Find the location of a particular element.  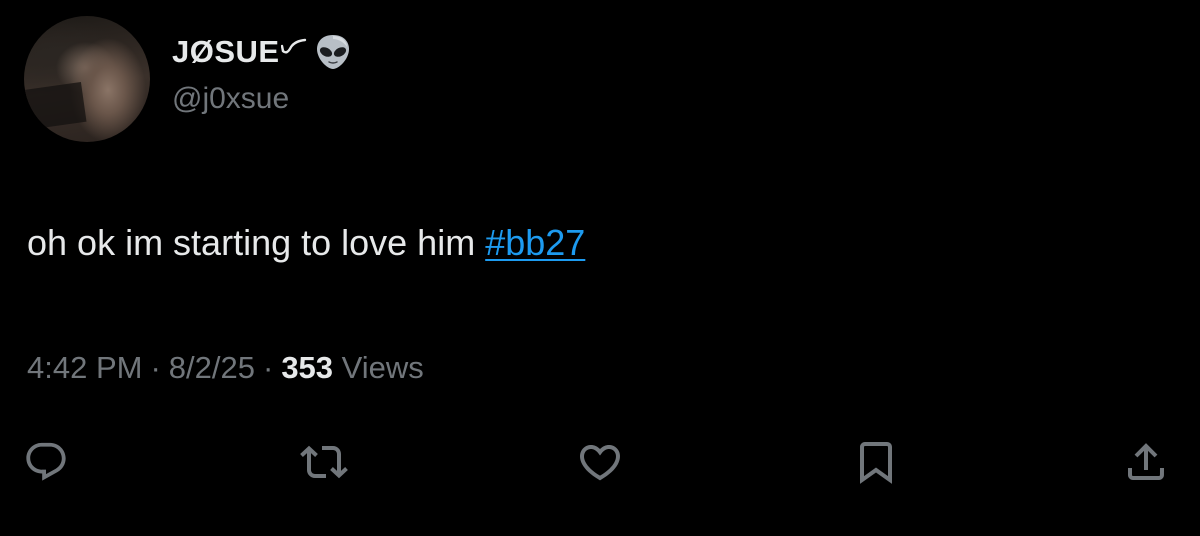

retweet-button is located at coordinates (324, 462).